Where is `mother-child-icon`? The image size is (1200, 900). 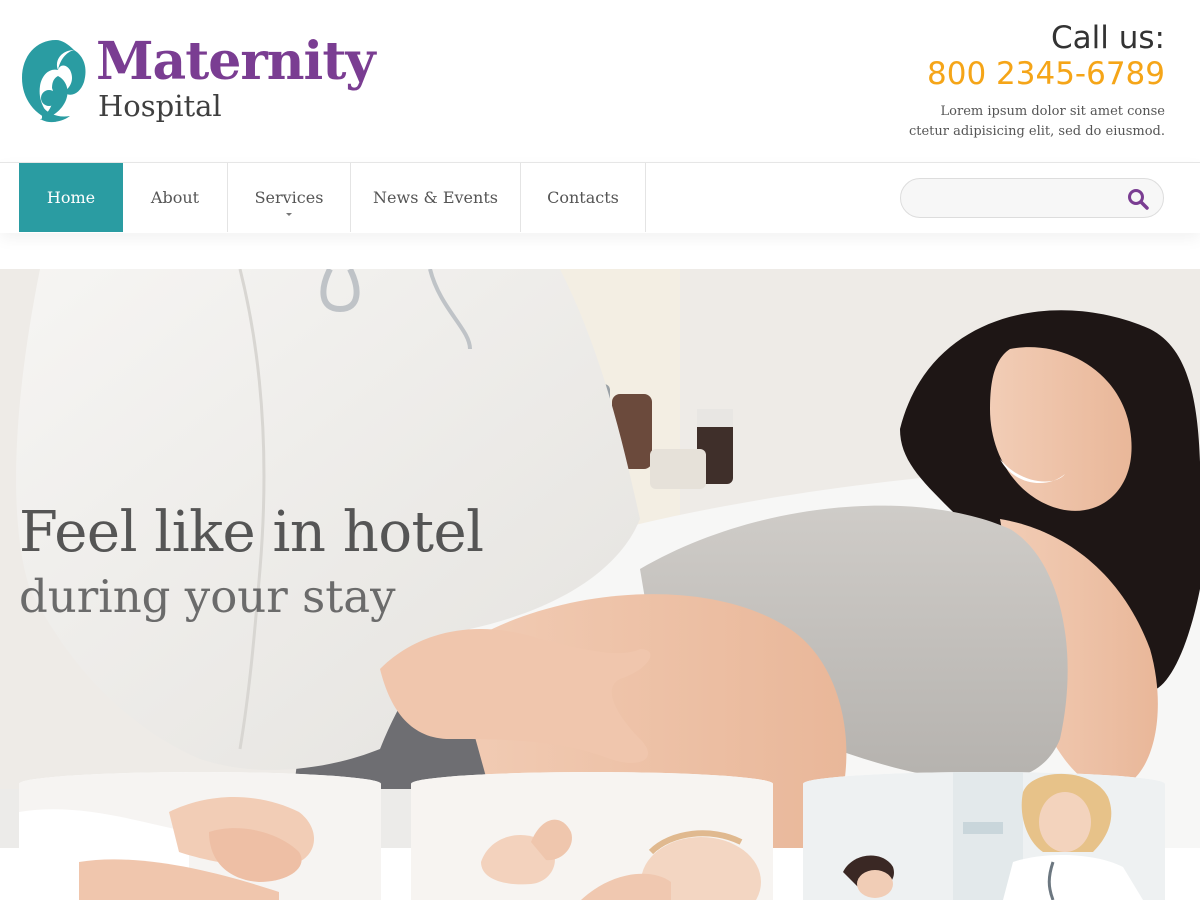
mother-child-icon is located at coordinates (54, 81).